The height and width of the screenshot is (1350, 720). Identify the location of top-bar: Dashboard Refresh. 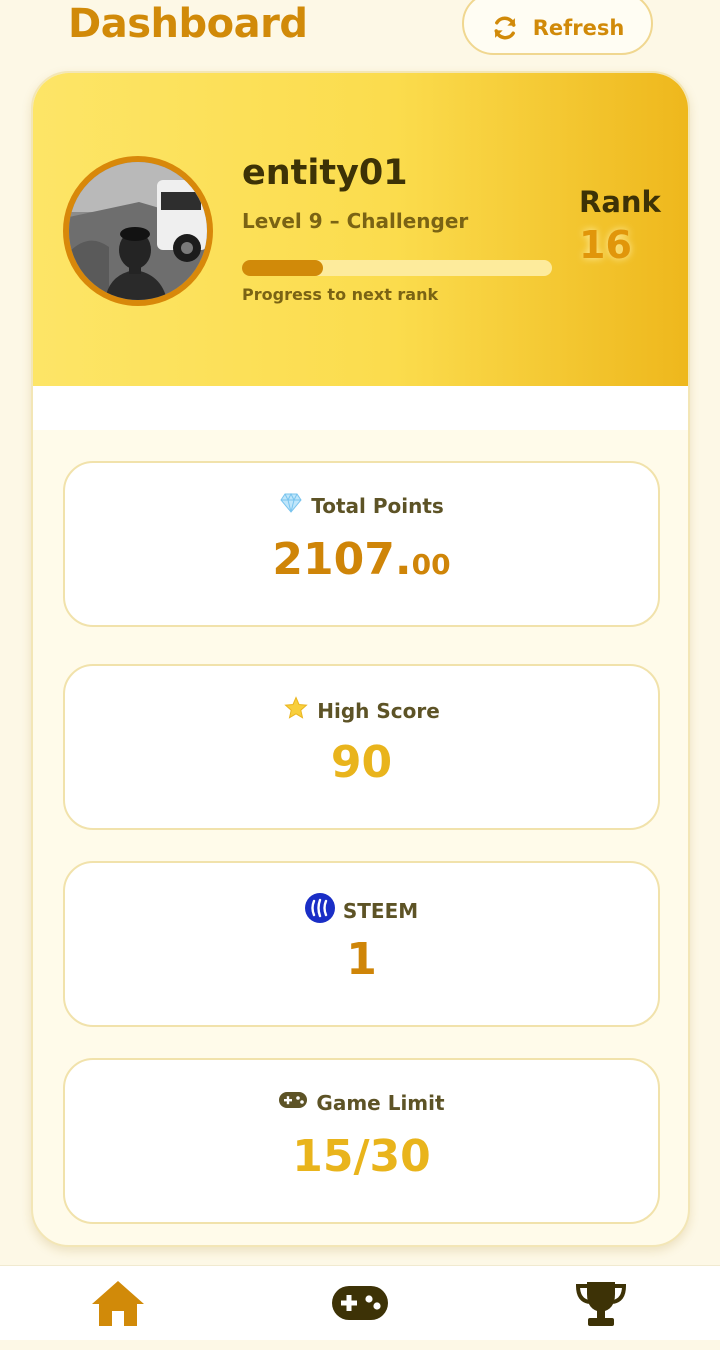
(360, 30).